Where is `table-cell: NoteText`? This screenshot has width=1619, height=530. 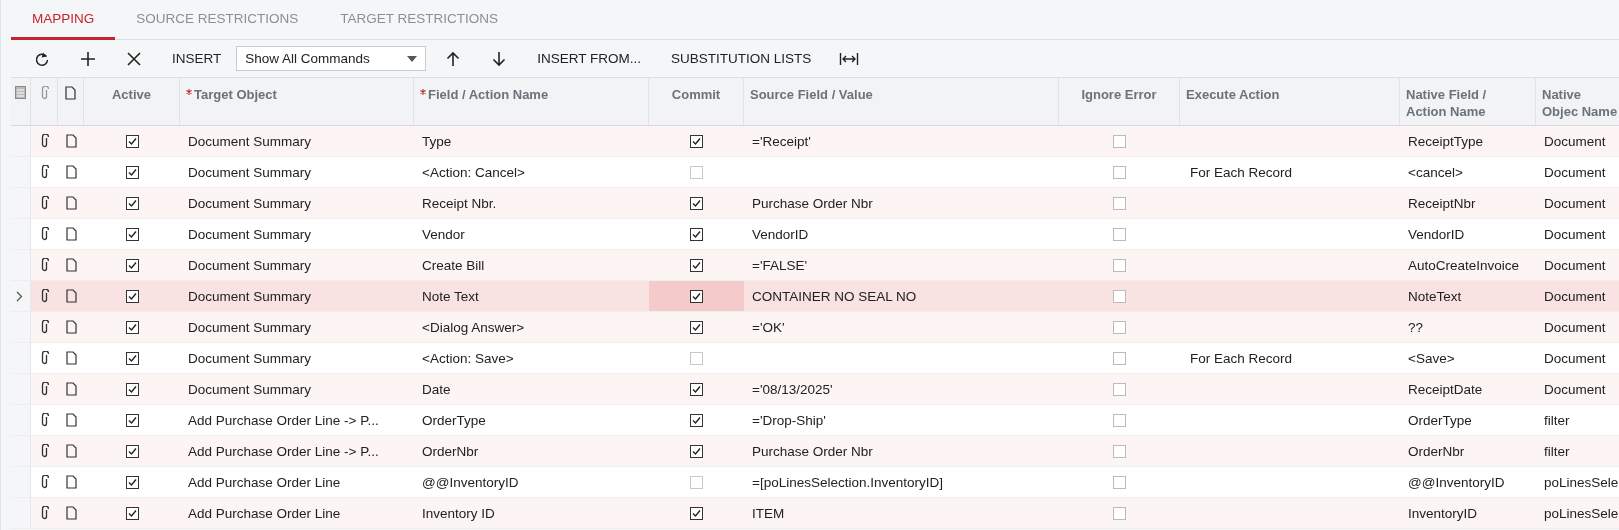
table-cell: NoteText is located at coordinates (1435, 296).